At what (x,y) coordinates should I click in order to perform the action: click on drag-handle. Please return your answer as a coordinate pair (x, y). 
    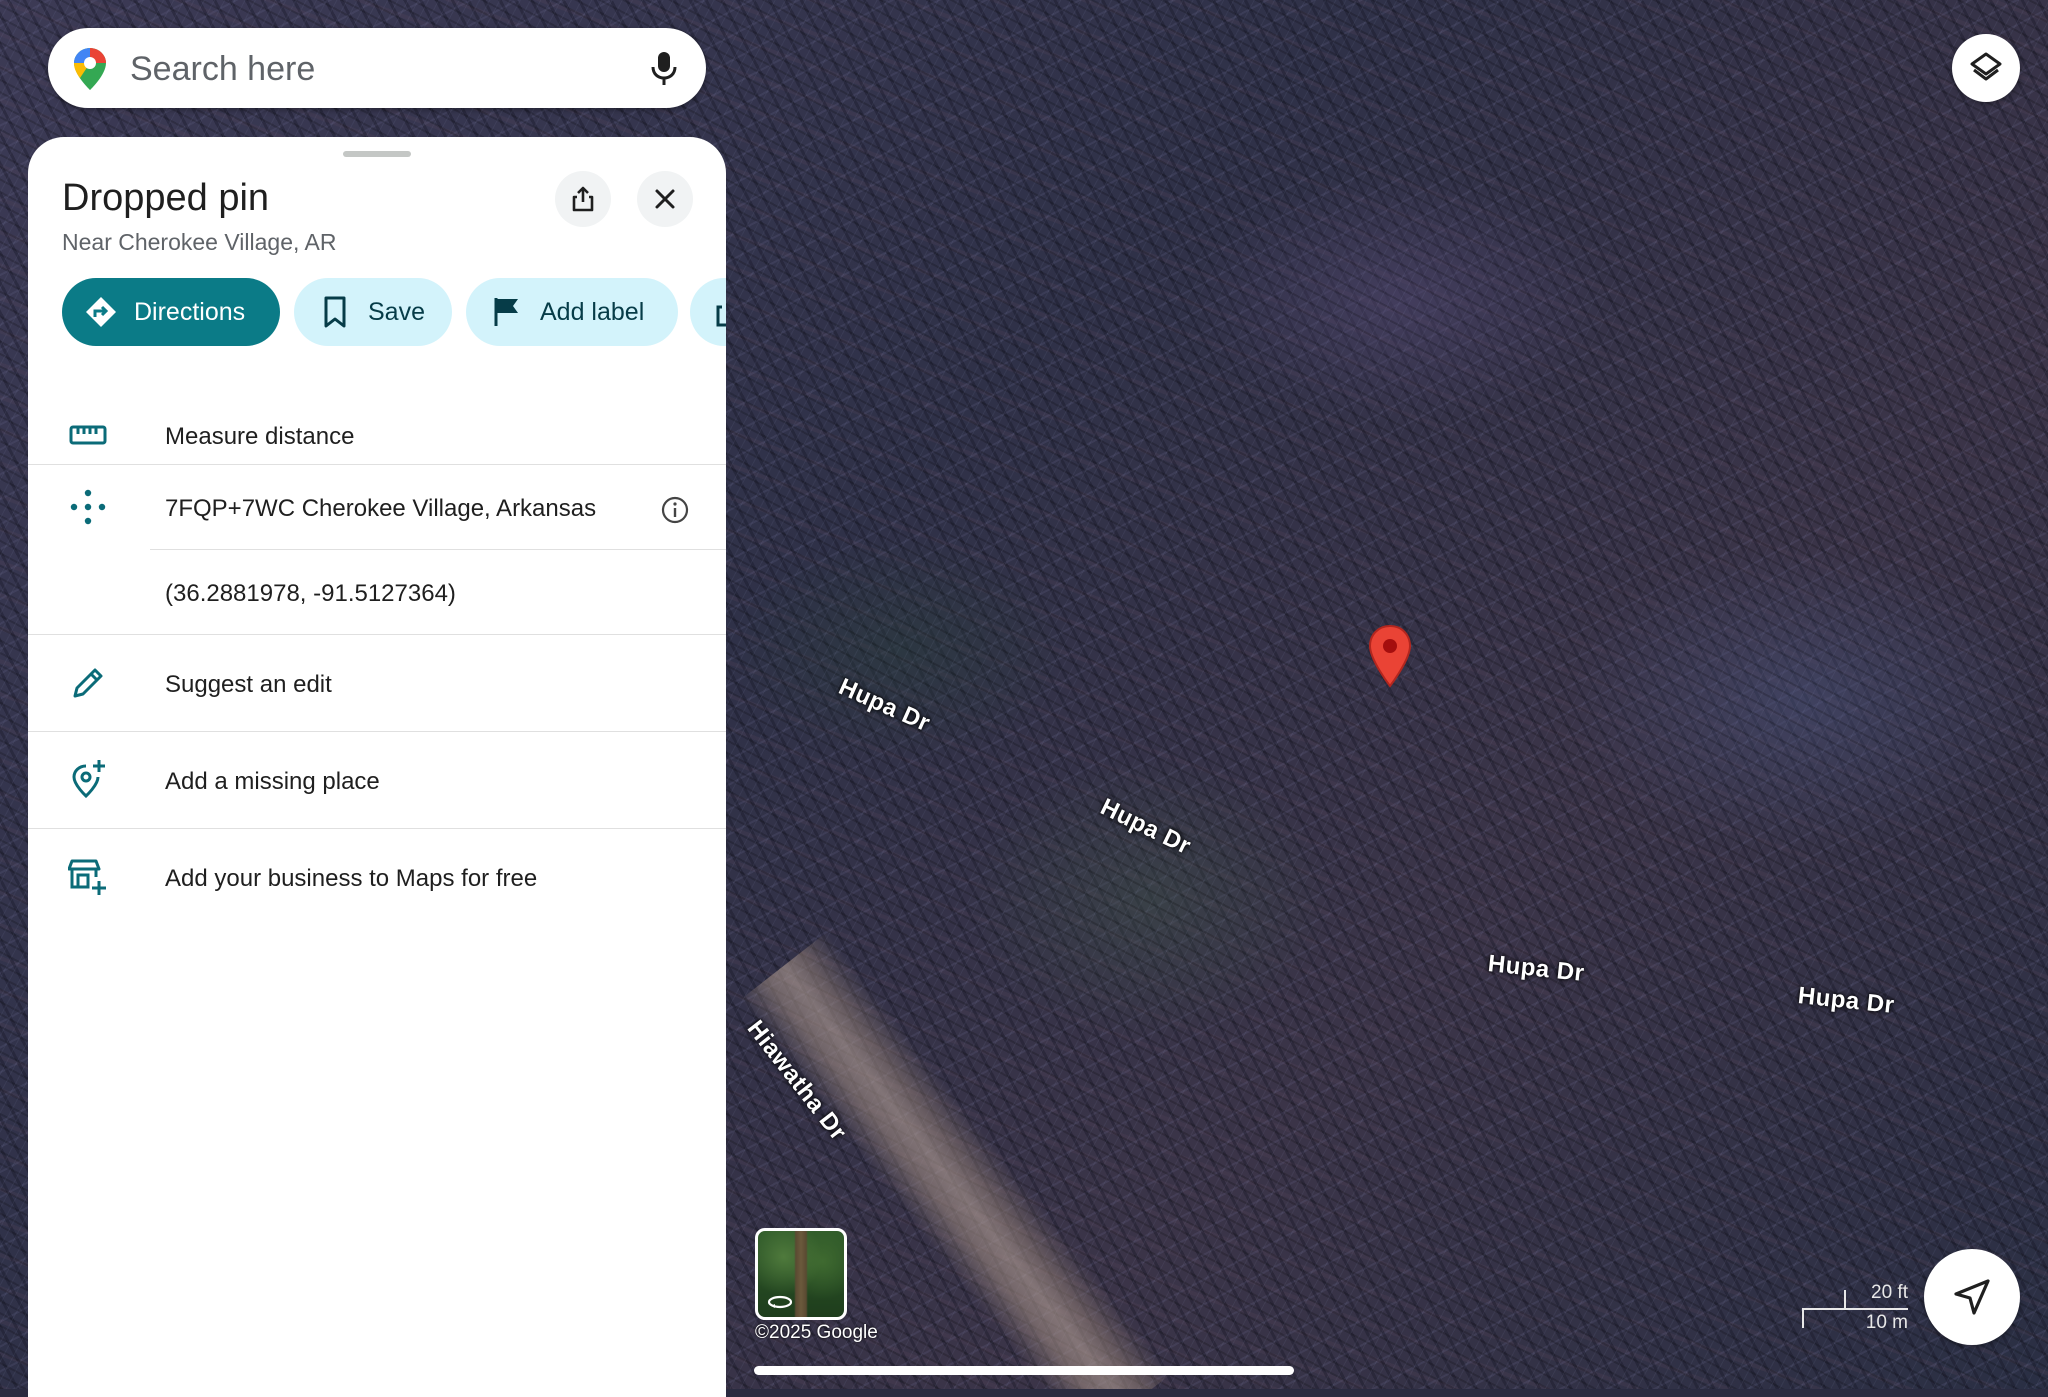
    Looking at the image, I should click on (377, 154).